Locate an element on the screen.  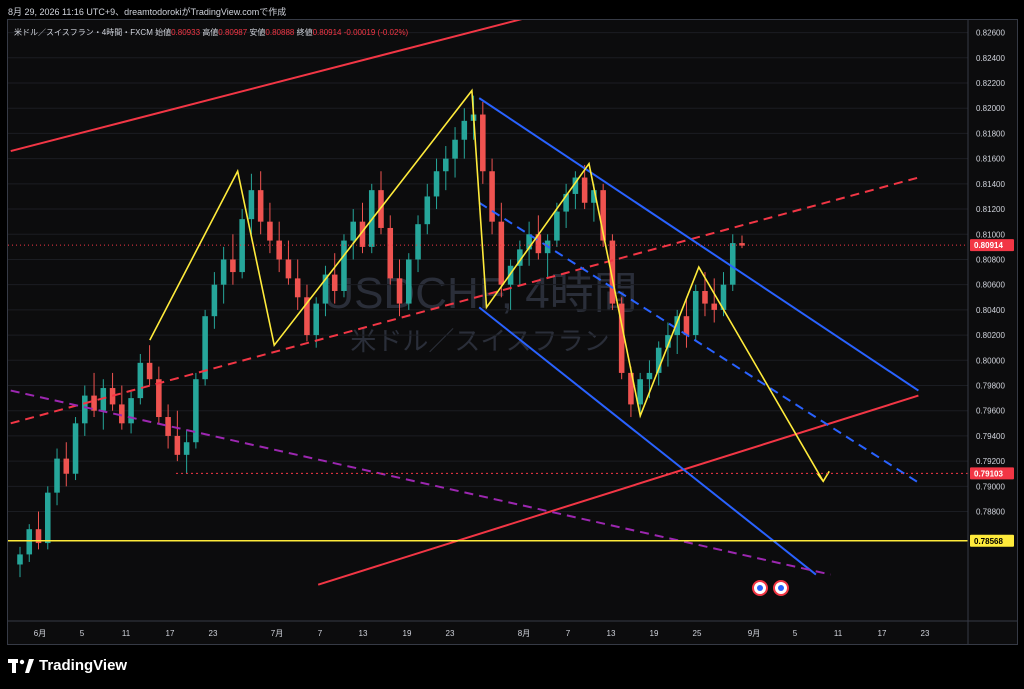
time-tick-label: 9月 is located at coordinates (754, 633).